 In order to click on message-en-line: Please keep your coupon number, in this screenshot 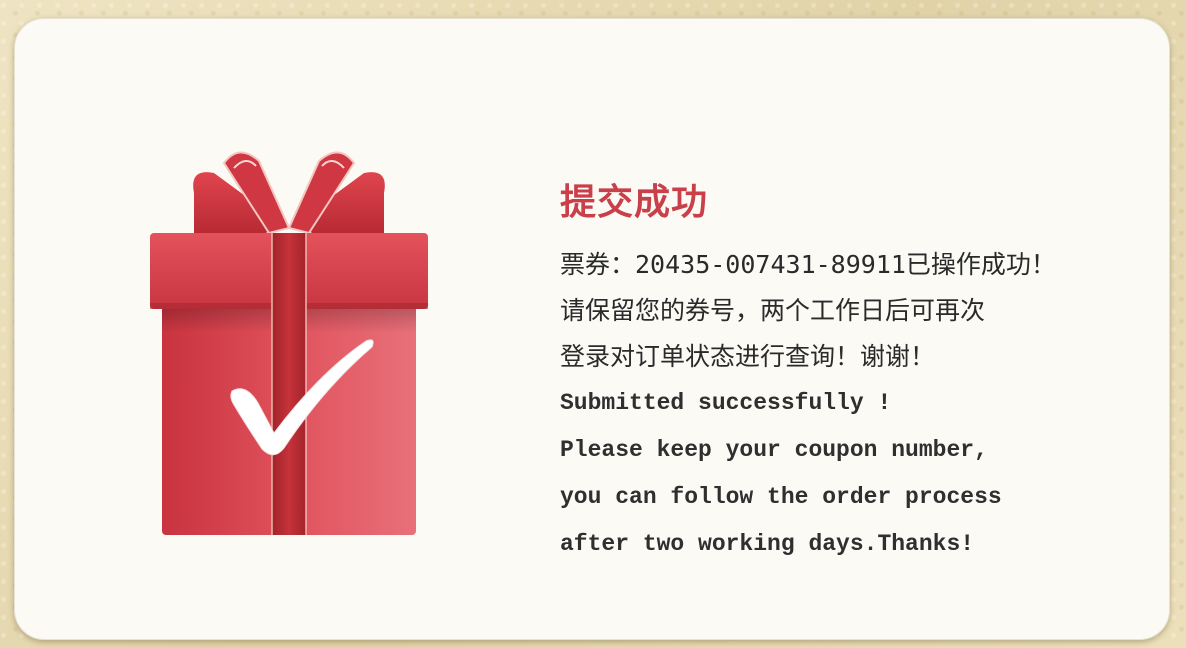, I will do `click(774, 450)`.